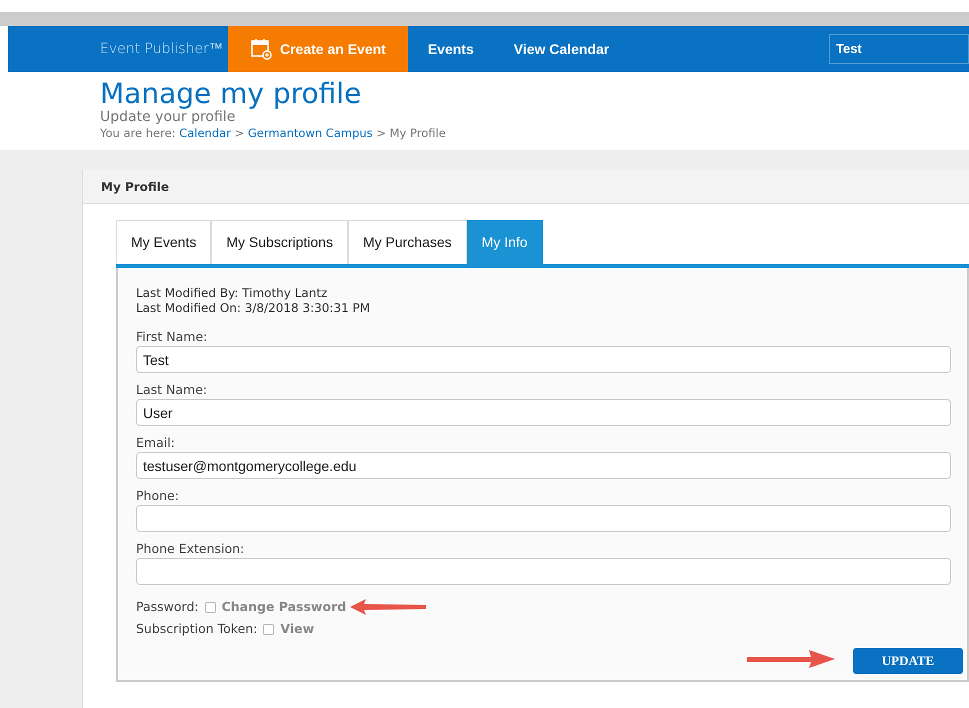  I want to click on breadcrumb-current: My Profile, so click(418, 133).